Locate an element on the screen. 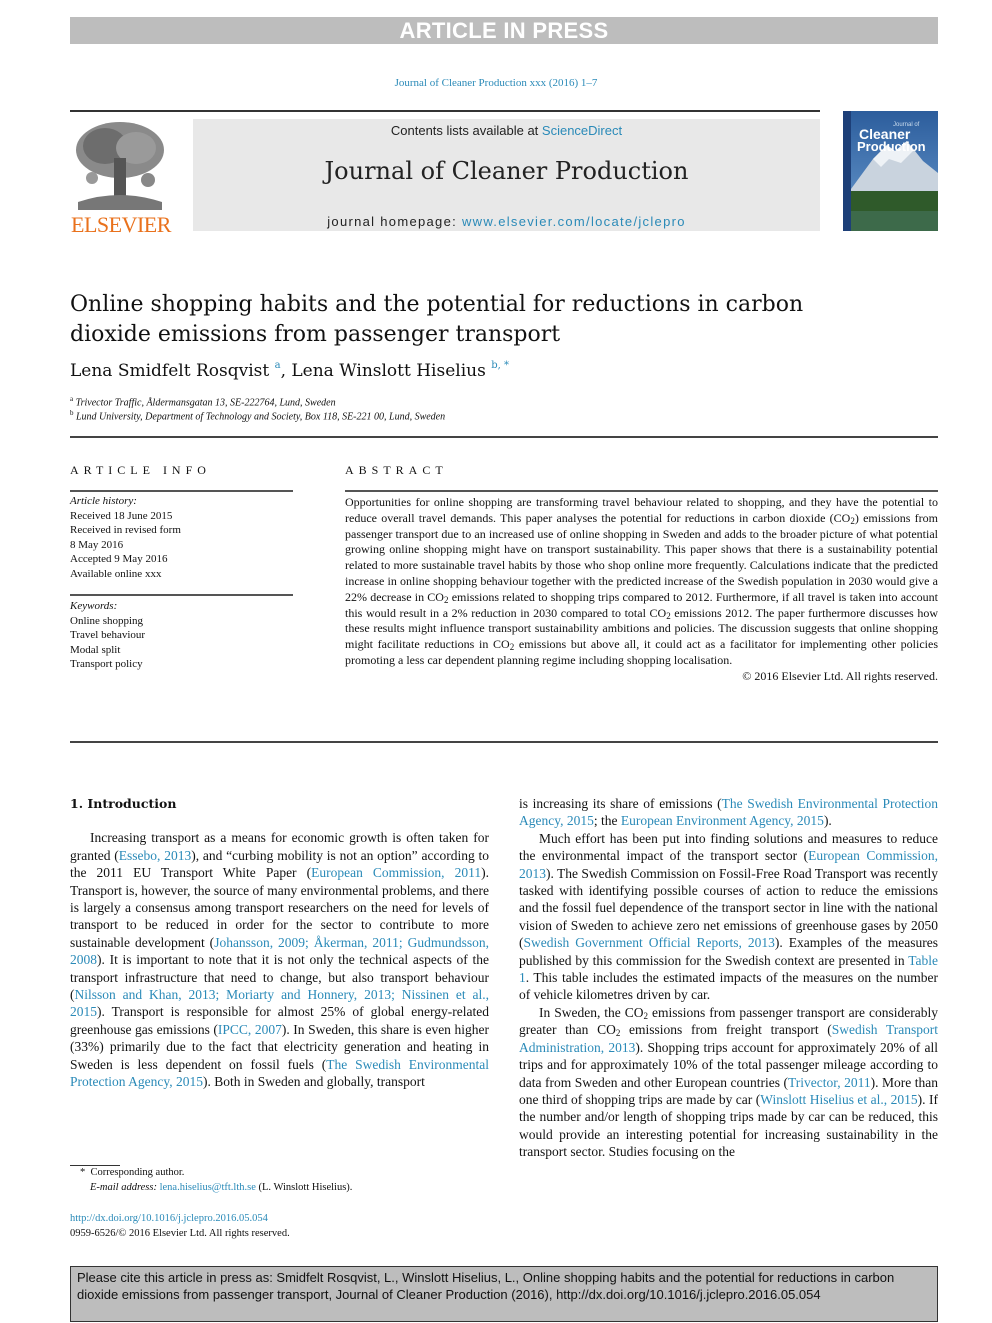  abstract-heading: ABSTRACT is located at coordinates (396, 470).